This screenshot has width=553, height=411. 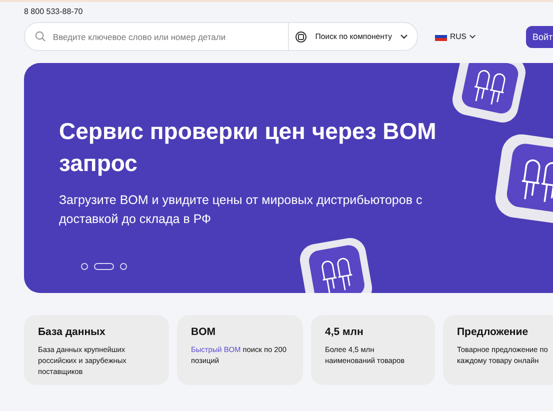 I want to click on login-button: Войт, so click(x=539, y=37).